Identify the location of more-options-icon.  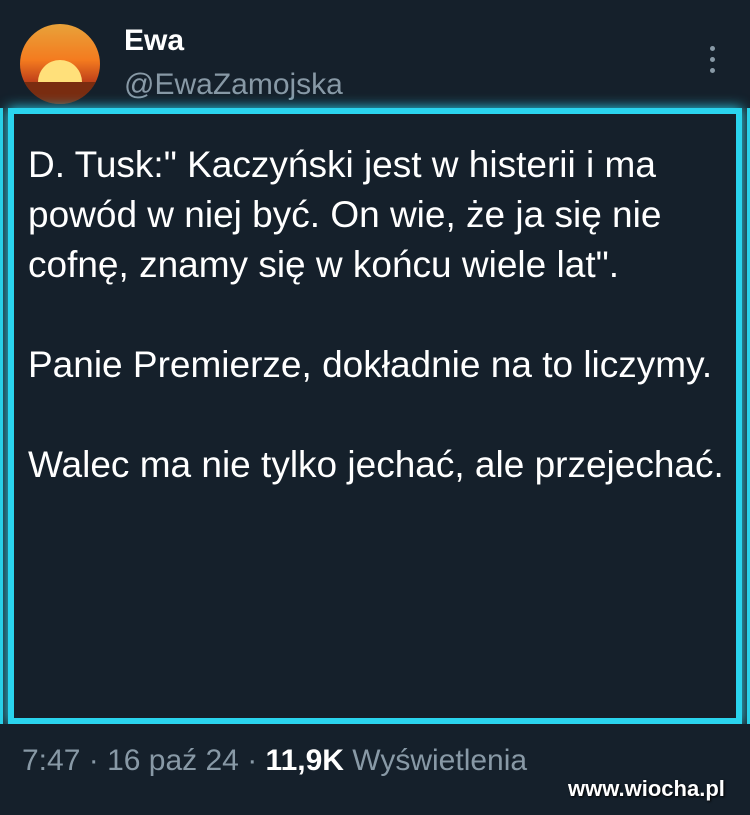
(712, 63).